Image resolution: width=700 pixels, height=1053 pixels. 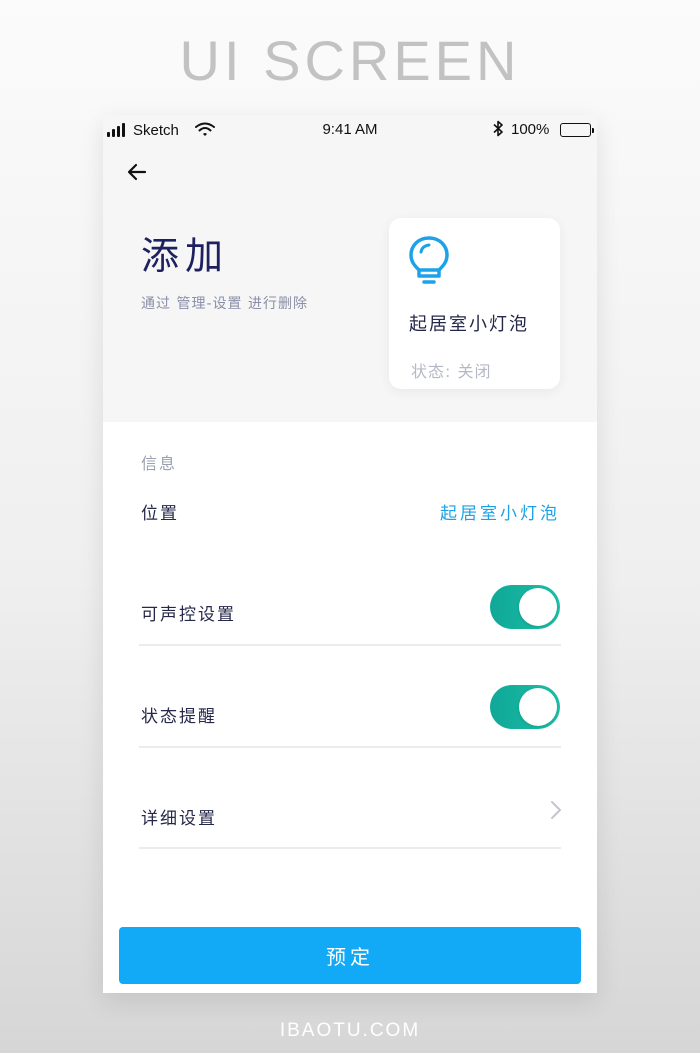 What do you see at coordinates (159, 463) in the screenshot?
I see `section-label-info: 信息` at bounding box center [159, 463].